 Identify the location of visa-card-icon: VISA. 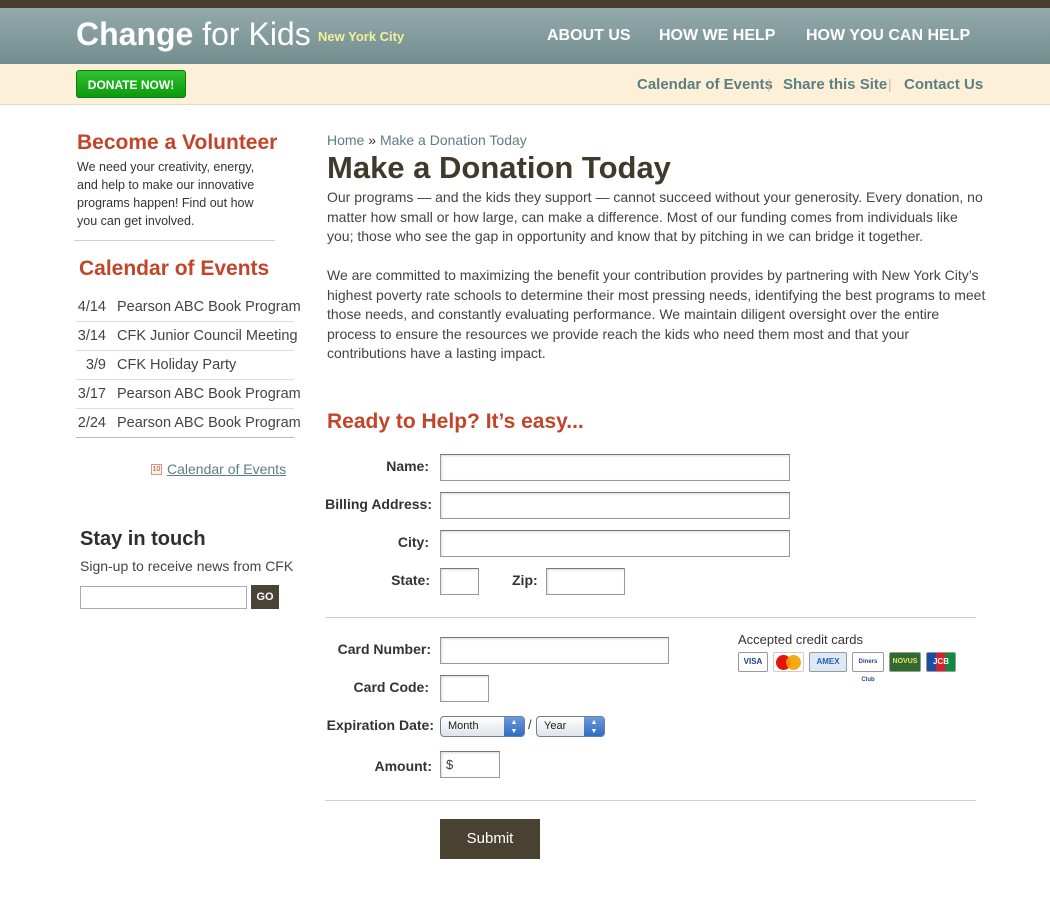
(753, 662).